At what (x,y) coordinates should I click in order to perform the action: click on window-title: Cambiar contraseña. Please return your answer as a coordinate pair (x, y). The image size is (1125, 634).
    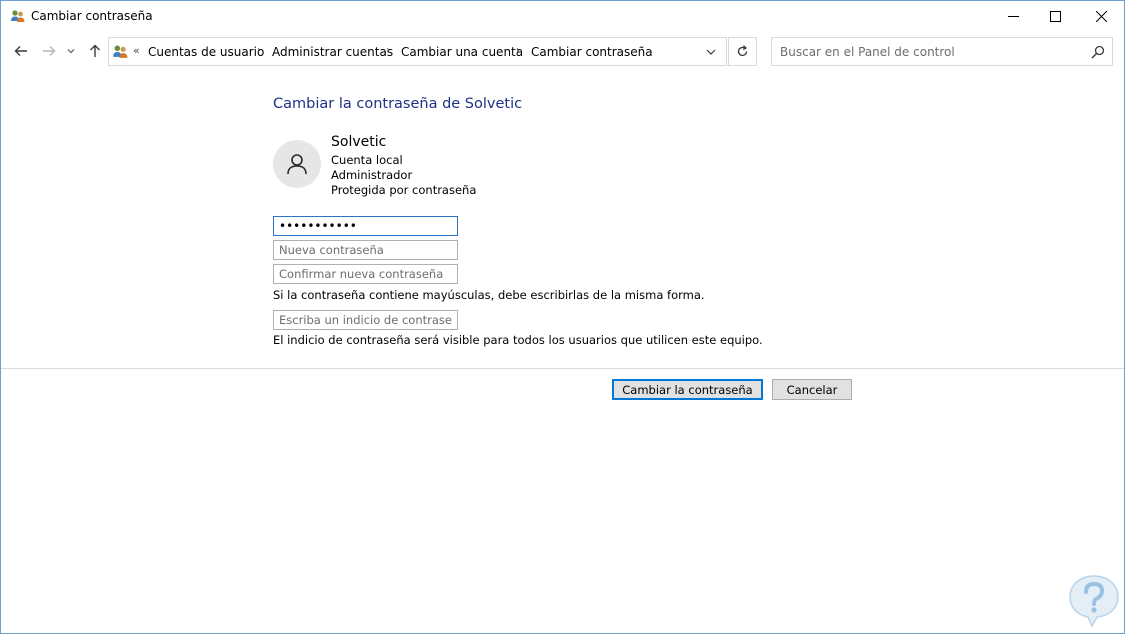
    Looking at the image, I should click on (92, 16).